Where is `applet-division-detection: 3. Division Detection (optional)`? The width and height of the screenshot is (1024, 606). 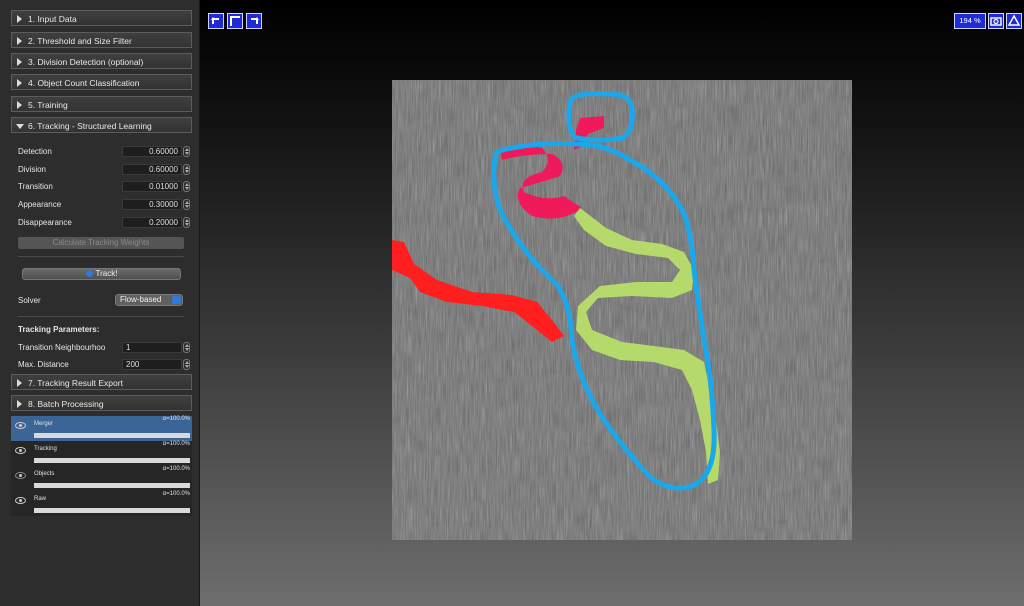 applet-division-detection: 3. Division Detection (optional) is located at coordinates (101, 61).